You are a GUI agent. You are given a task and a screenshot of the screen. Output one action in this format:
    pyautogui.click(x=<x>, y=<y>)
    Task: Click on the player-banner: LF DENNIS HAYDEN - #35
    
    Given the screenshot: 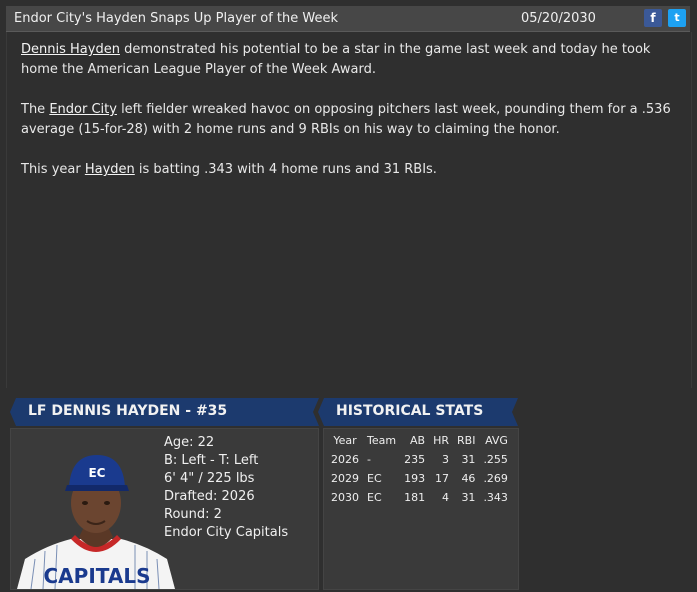 What is the action you would take?
    pyautogui.click(x=164, y=412)
    